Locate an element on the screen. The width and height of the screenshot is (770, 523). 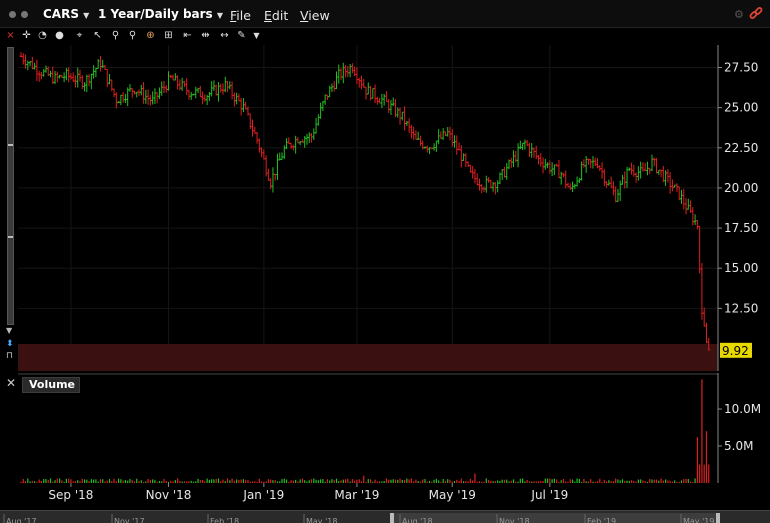
pointer-icon: ↖ is located at coordinates (97, 36).